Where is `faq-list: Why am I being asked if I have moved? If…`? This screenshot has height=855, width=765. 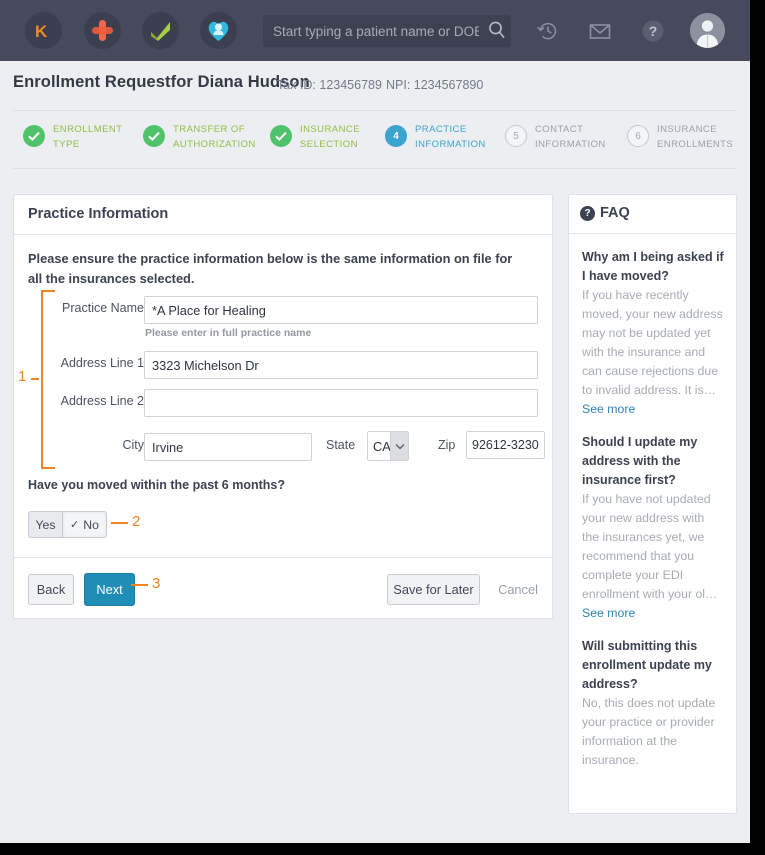
faq-list: Why am I being asked if I have moved? If… is located at coordinates (652, 502).